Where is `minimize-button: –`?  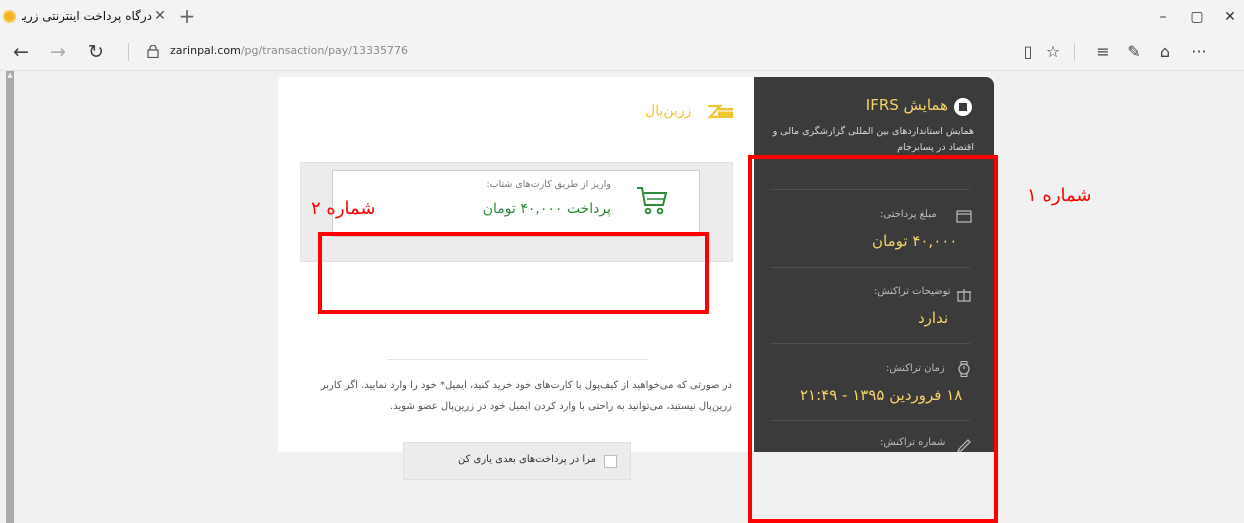 minimize-button: – is located at coordinates (1163, 17).